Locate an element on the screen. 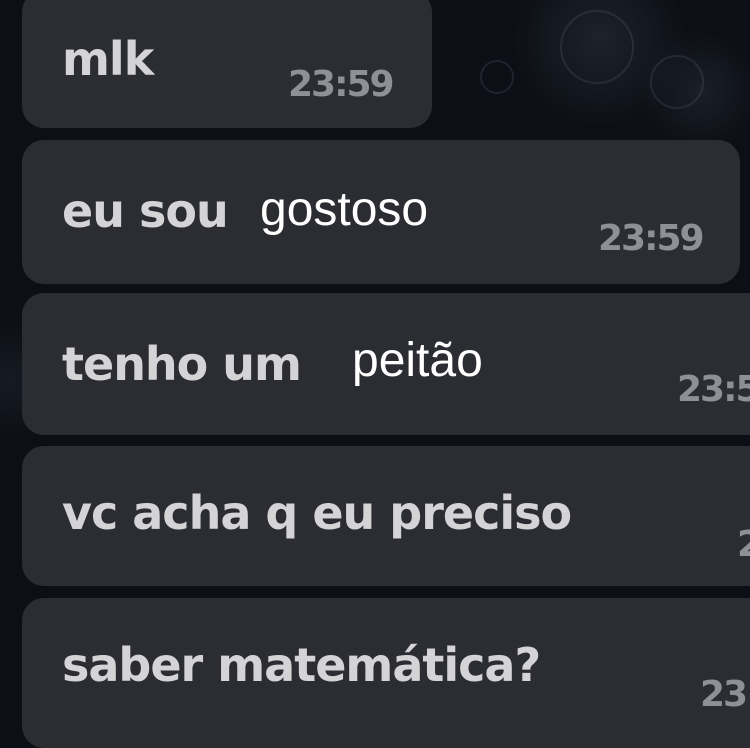 This screenshot has height=748, width=750. message-bubble: mlk 23:59 is located at coordinates (227, 64).